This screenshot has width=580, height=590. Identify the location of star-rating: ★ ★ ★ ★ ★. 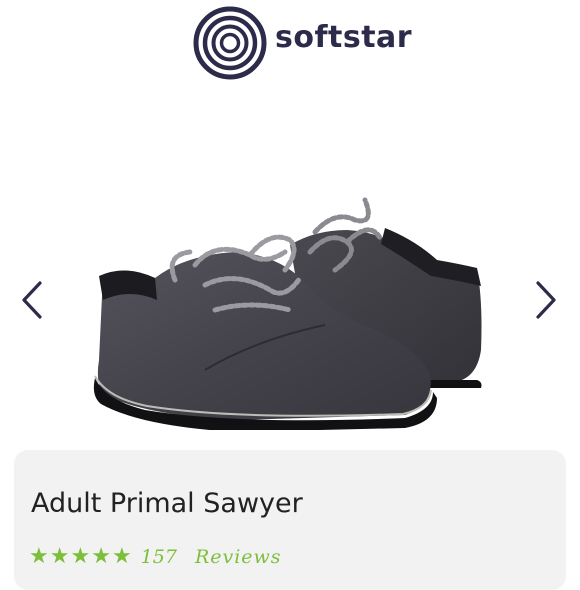
(81, 557).